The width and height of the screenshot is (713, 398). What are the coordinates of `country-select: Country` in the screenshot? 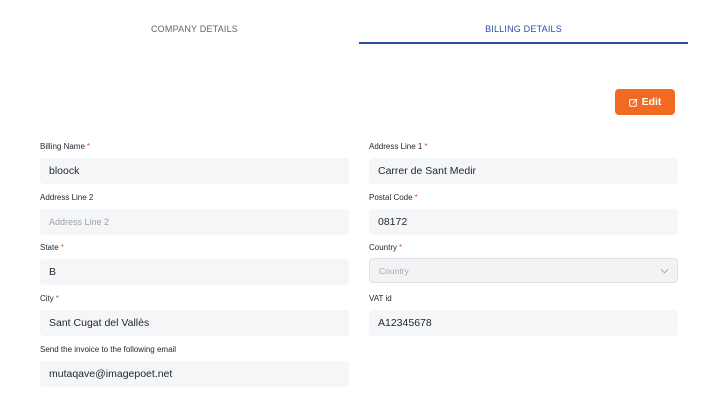 It's located at (523, 270).